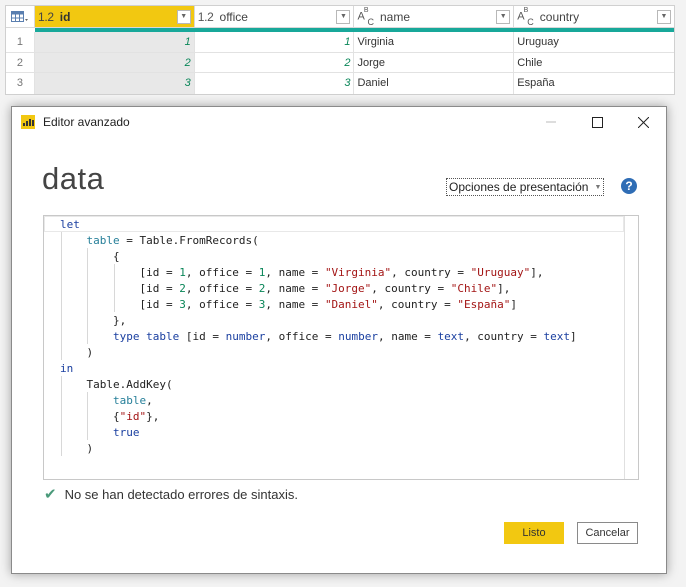 This screenshot has width=686, height=587. What do you see at coordinates (519, 187) in the screenshot?
I see `display-options-label: Opciones de presentación` at bounding box center [519, 187].